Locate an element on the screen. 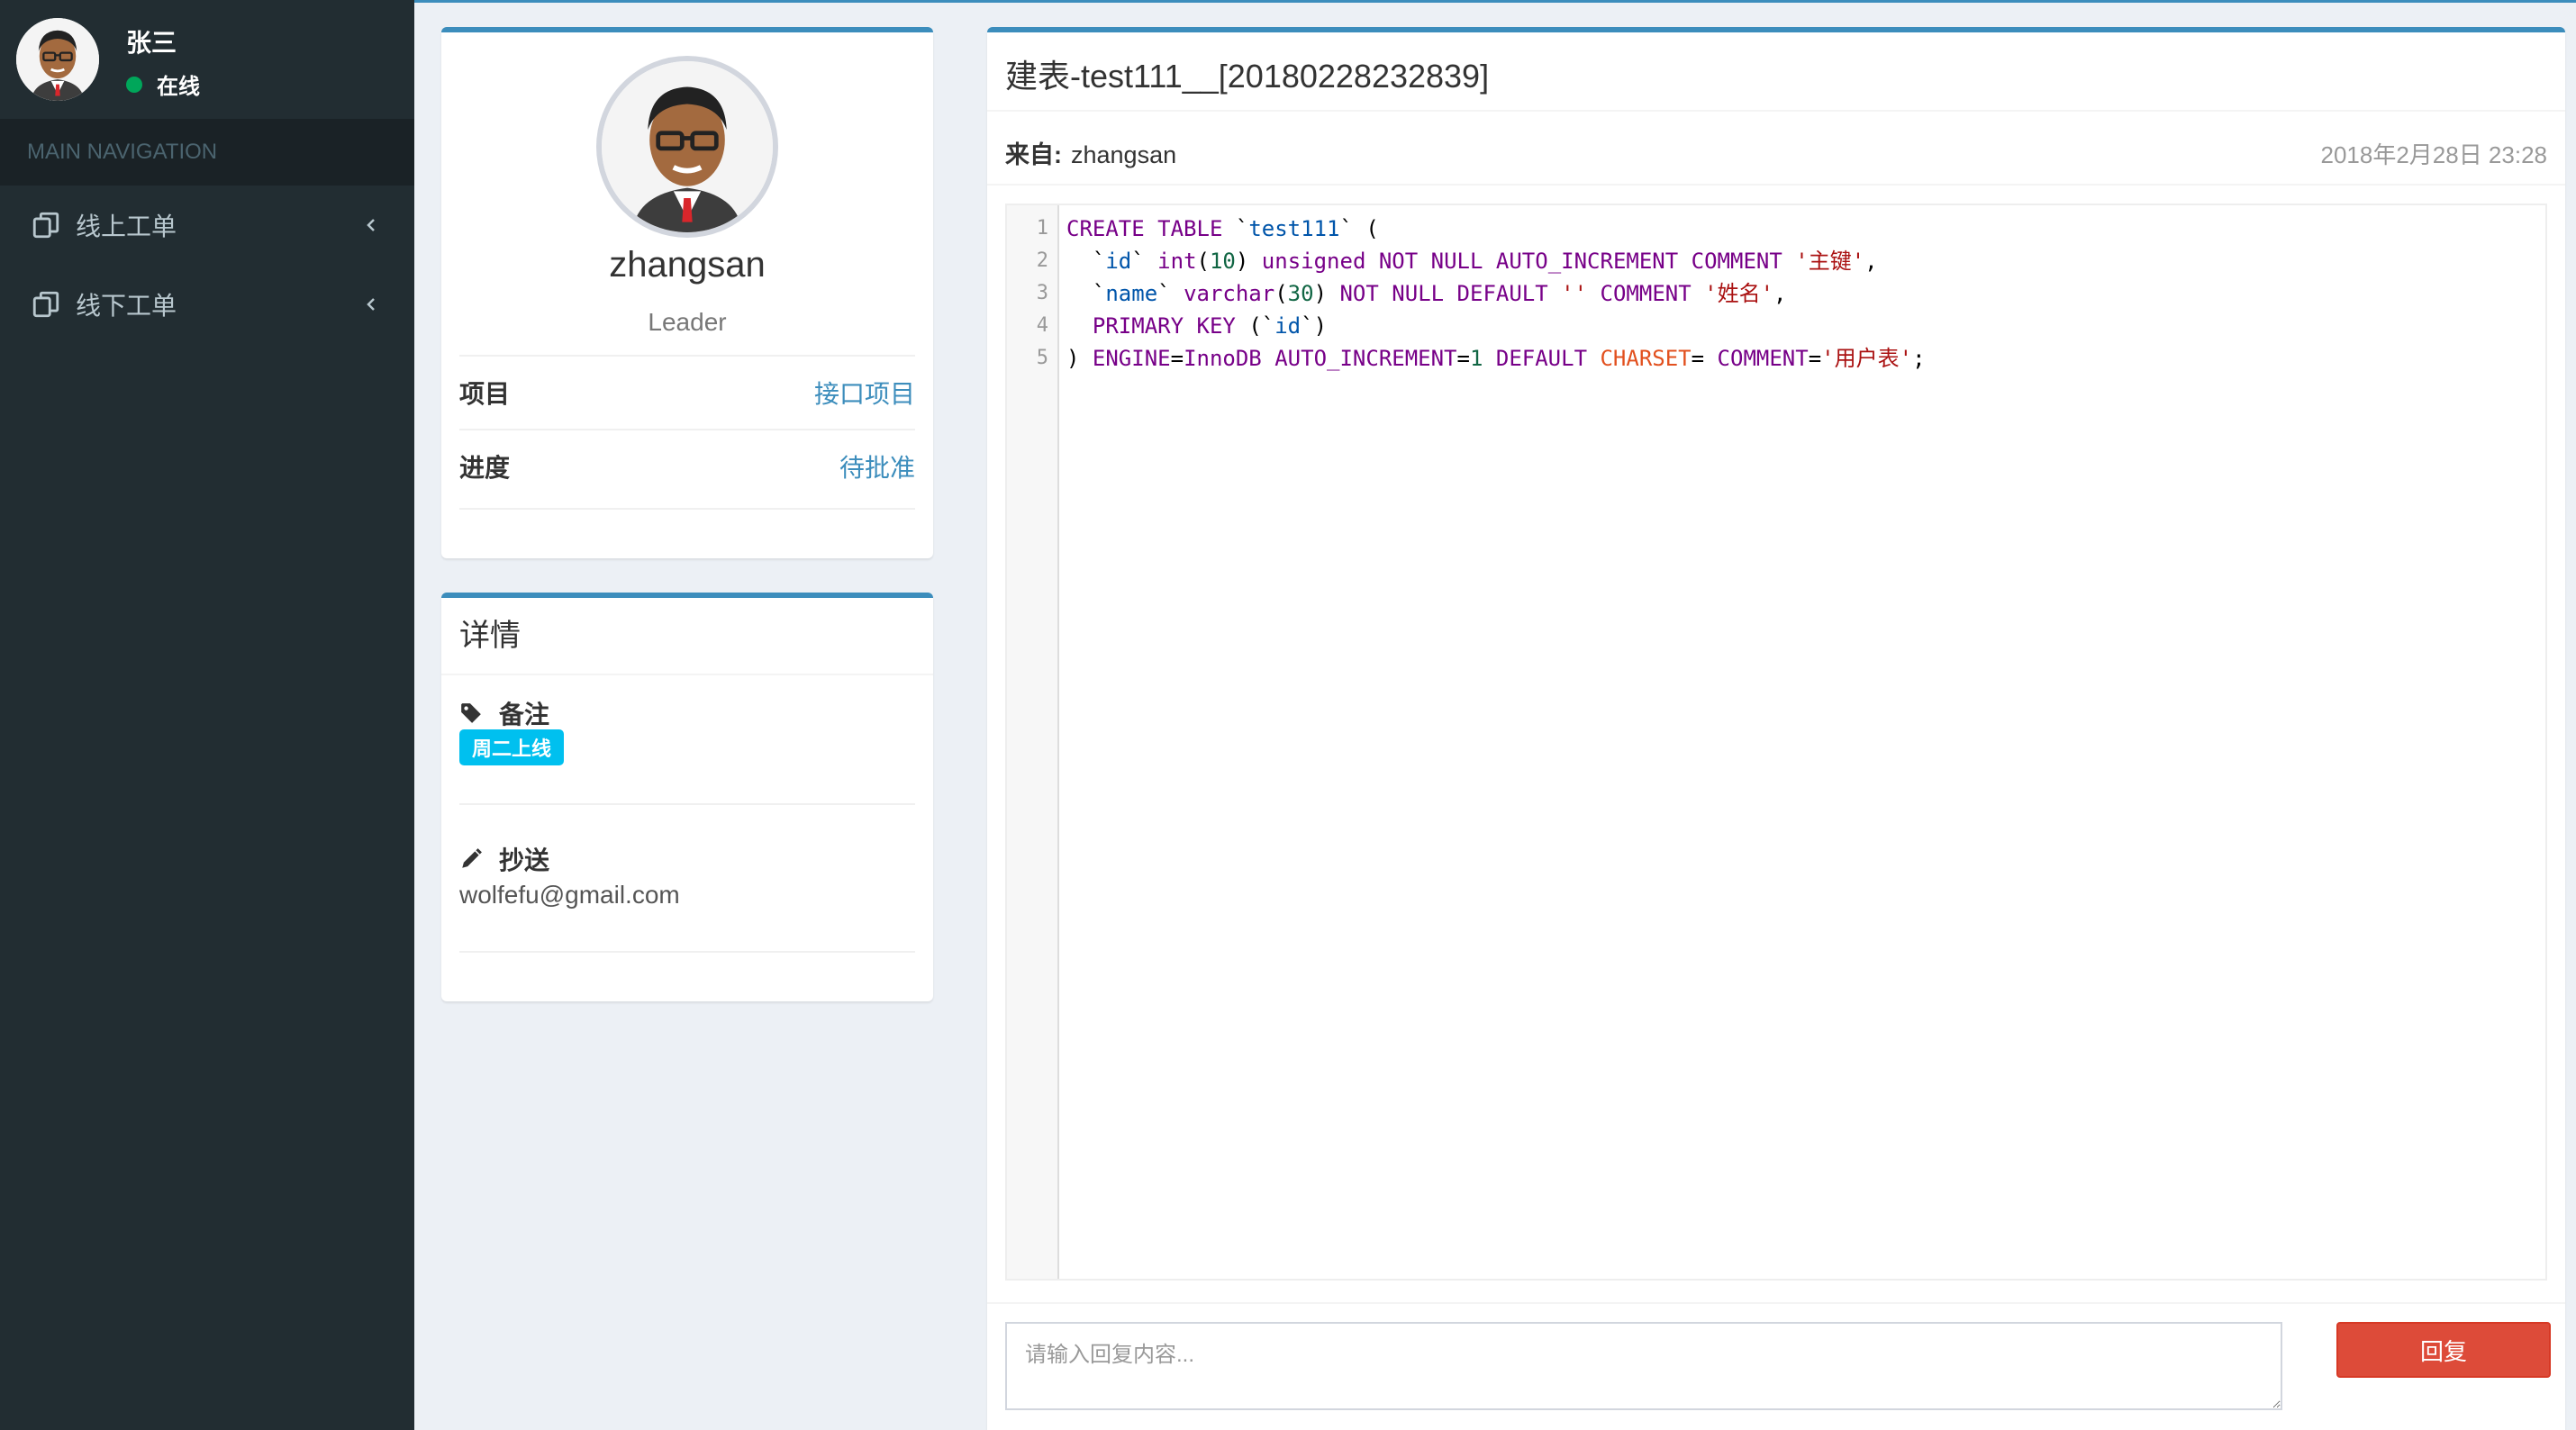  reply-button: 回复 is located at coordinates (2443, 1350).